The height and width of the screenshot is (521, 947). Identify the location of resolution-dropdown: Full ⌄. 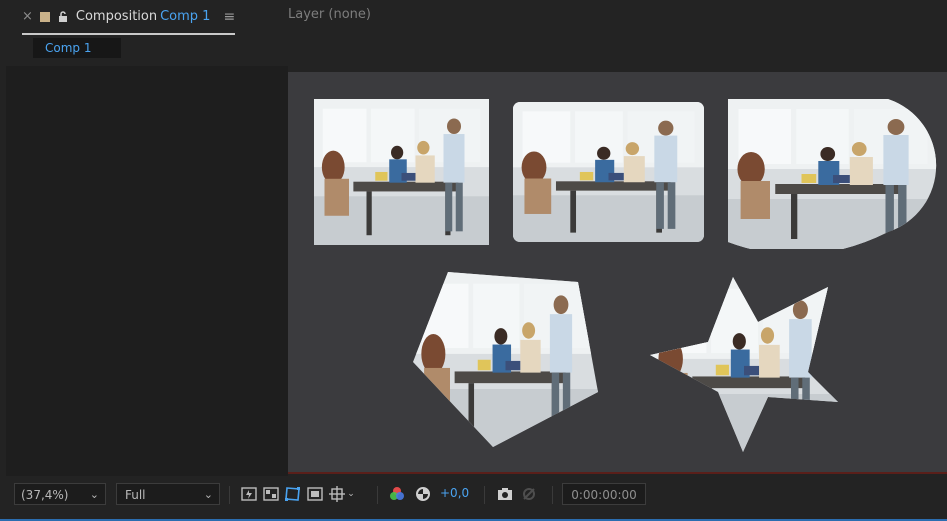
(168, 494).